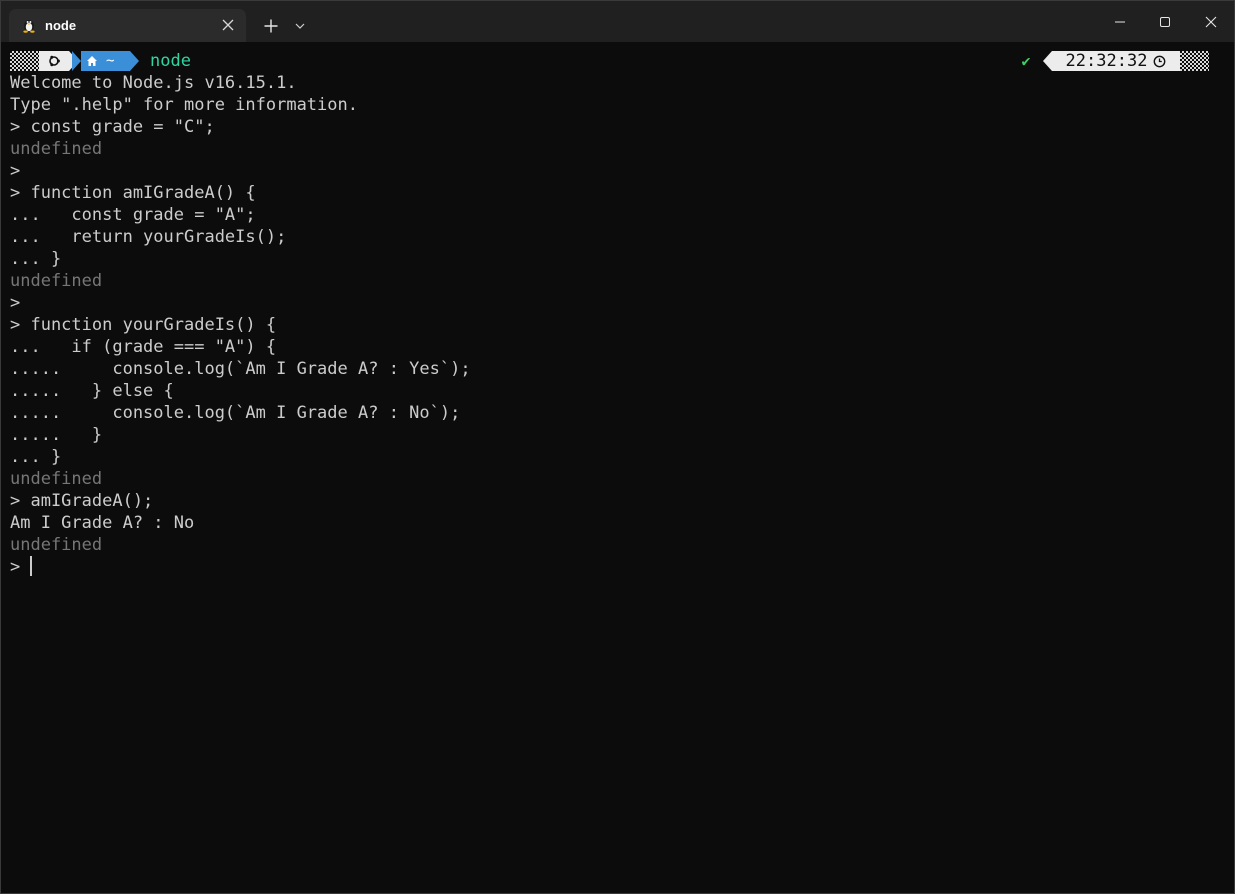  Describe the element at coordinates (31, 566) in the screenshot. I see `text-cursor` at that location.